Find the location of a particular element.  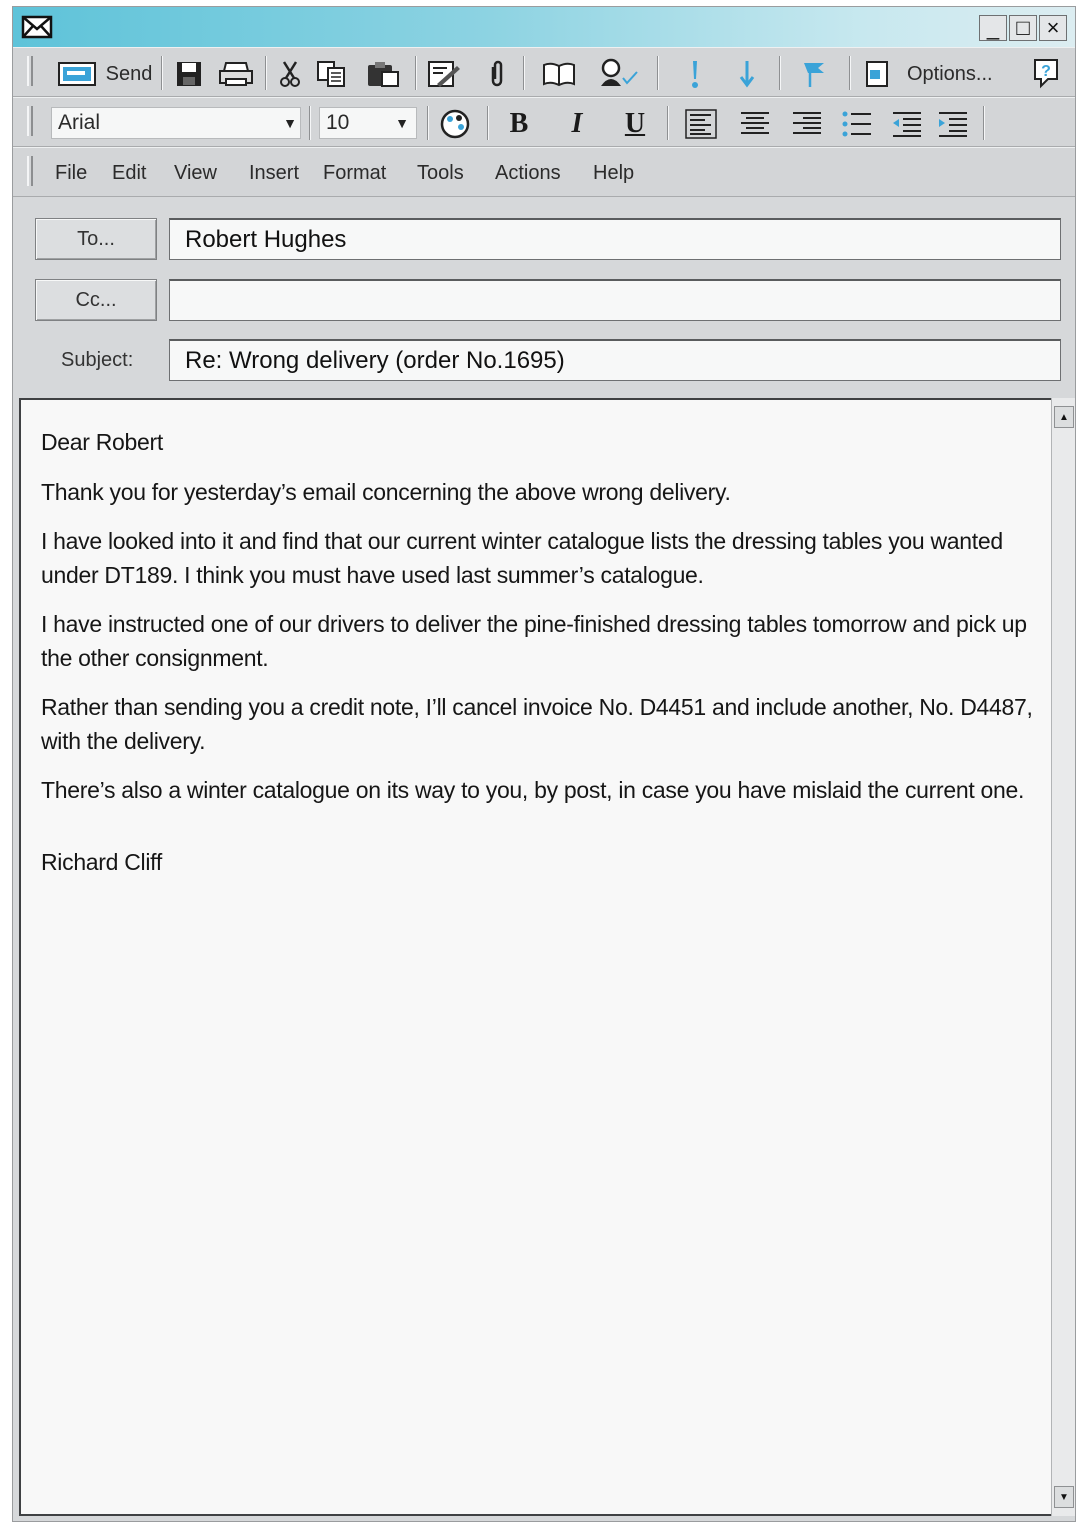

subject-label: Subject: is located at coordinates (97, 360).